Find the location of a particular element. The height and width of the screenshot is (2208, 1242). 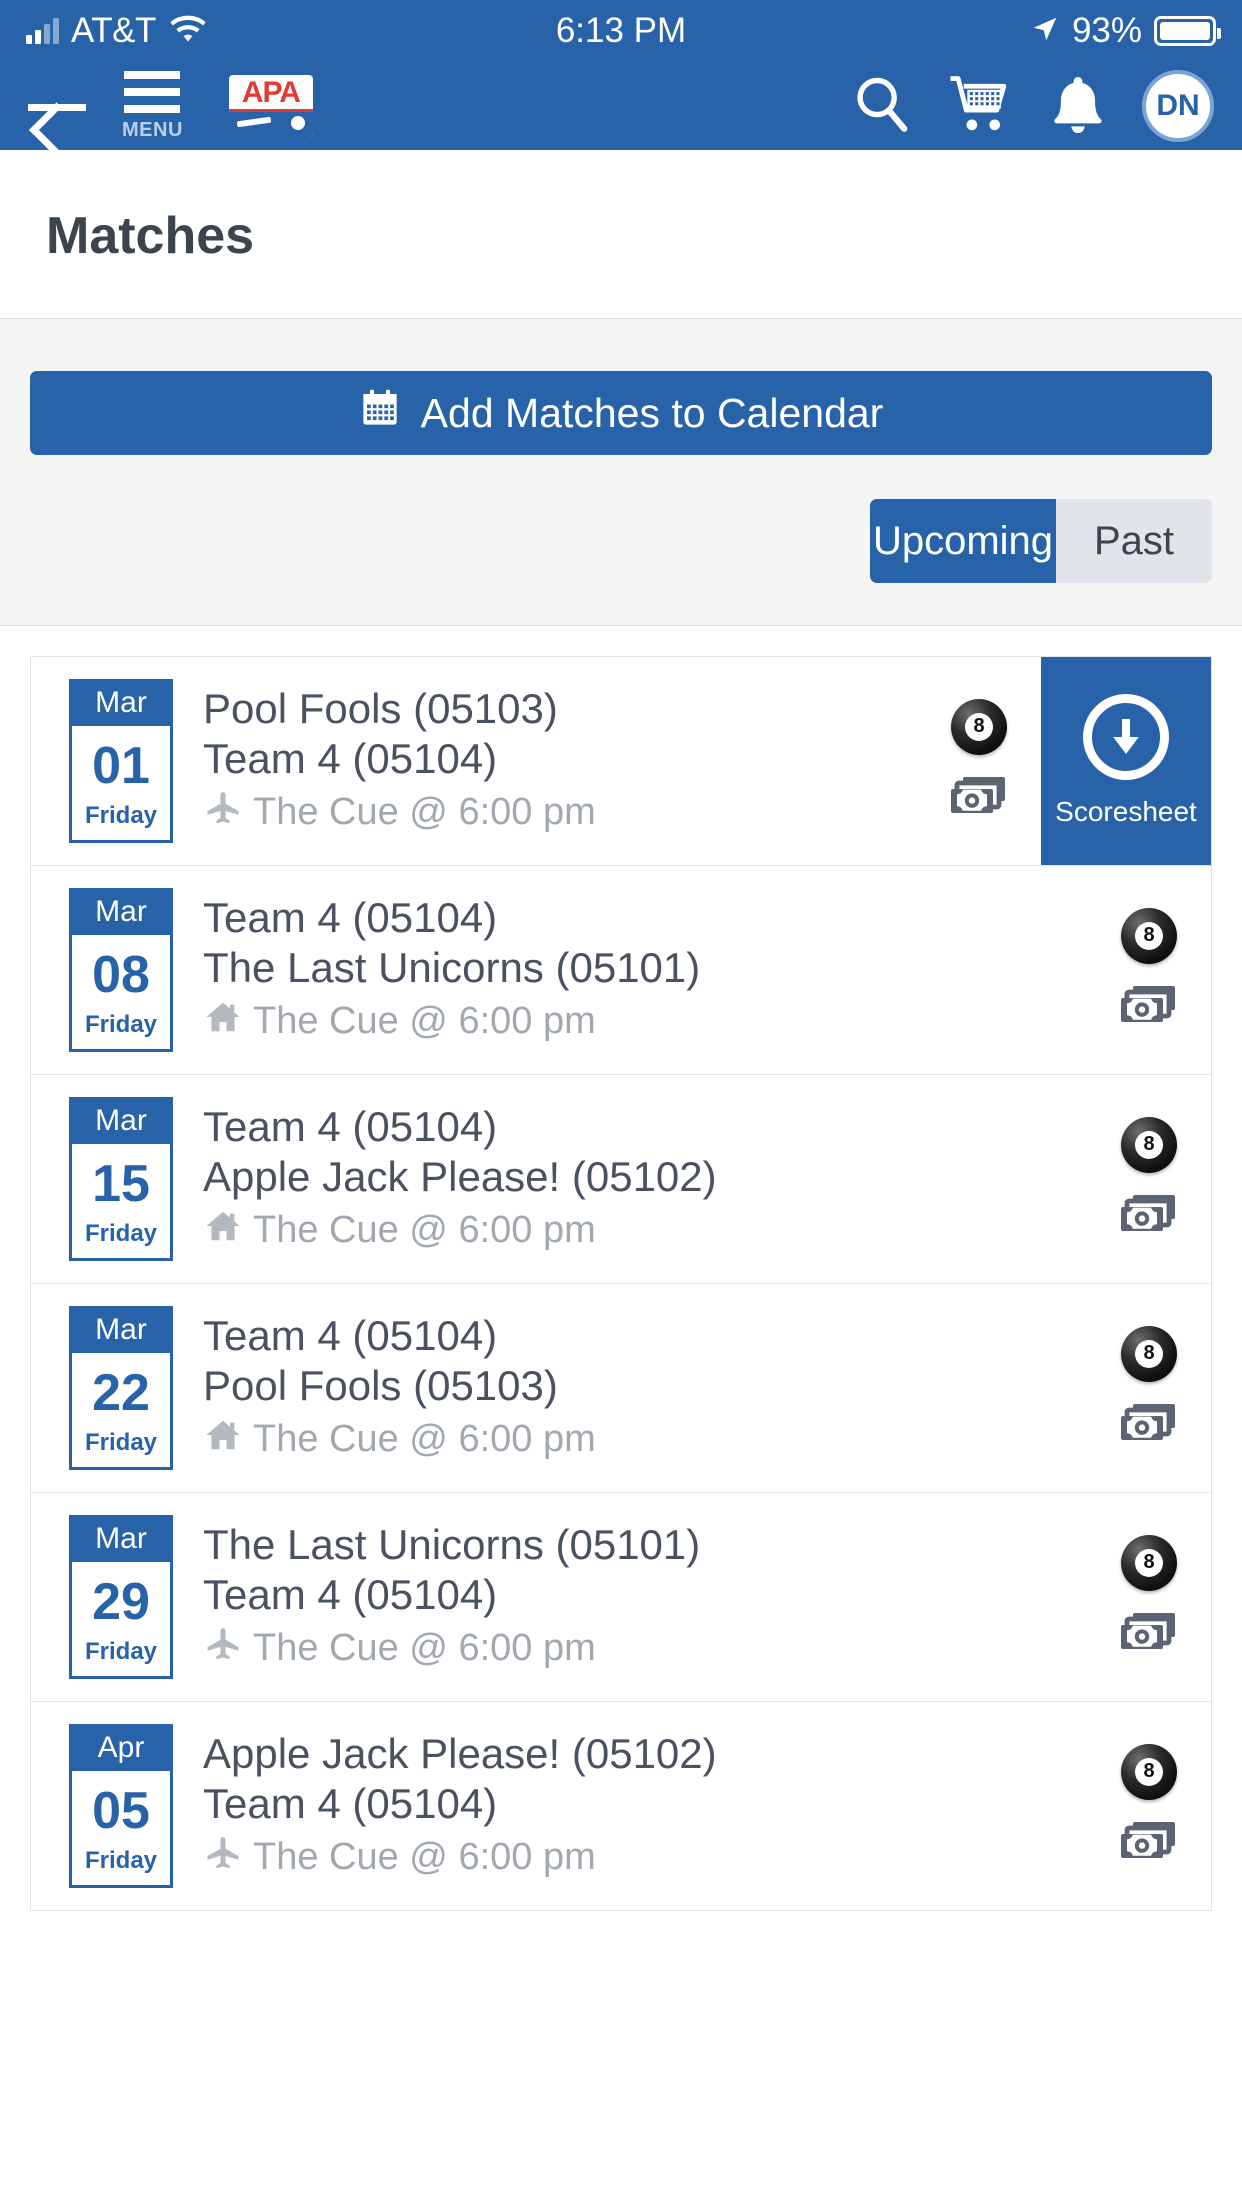

match-team-home: The Last Unicorns (05101) is located at coordinates (452, 1545).